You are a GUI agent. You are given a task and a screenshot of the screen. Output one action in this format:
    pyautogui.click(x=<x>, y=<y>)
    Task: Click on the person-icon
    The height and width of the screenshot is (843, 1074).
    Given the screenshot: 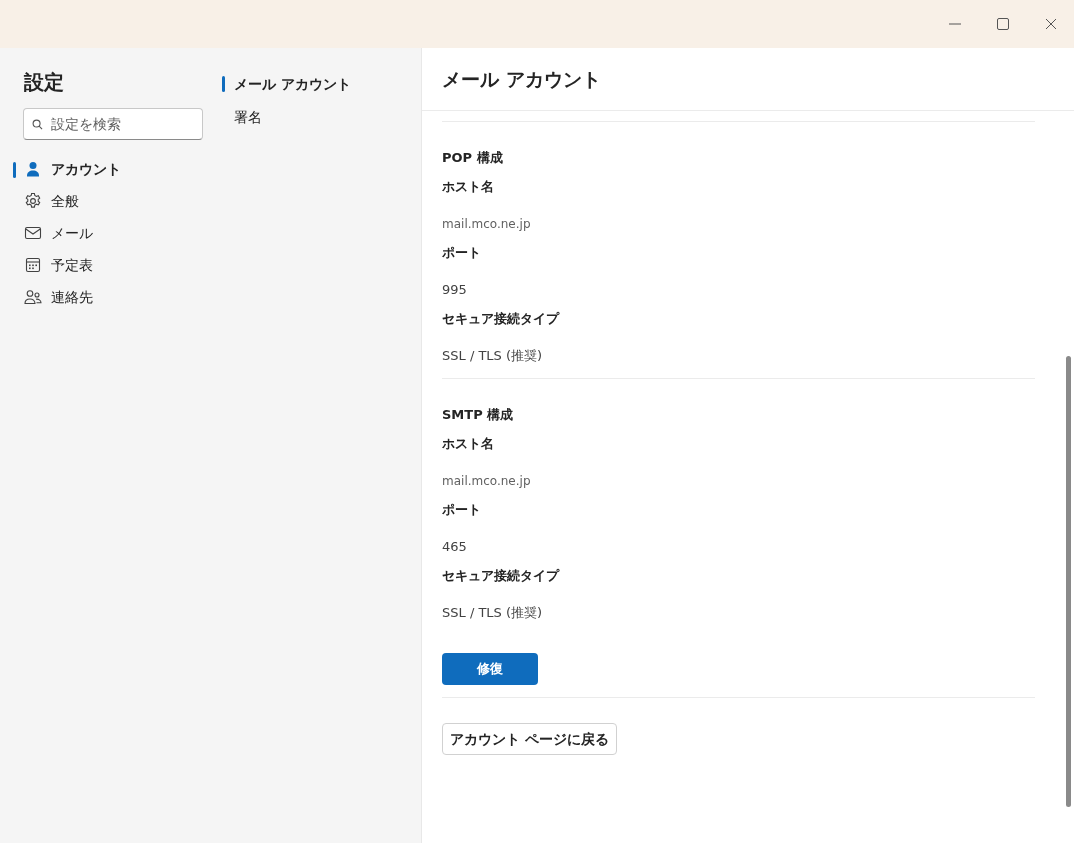 What is the action you would take?
    pyautogui.click(x=33, y=169)
    